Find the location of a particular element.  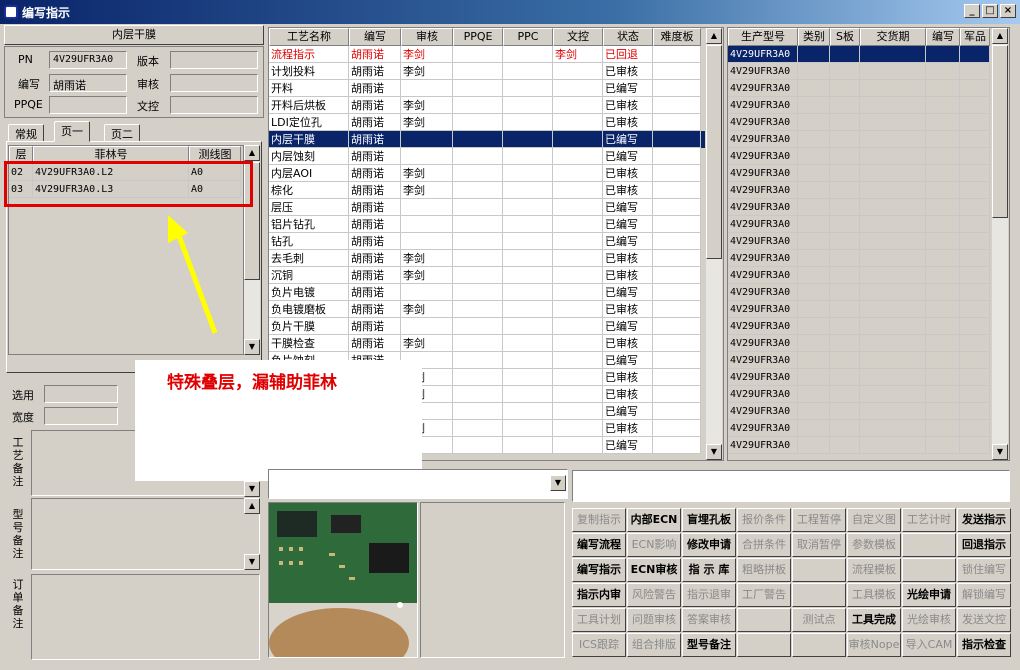

action-button: ICS跟踪 is located at coordinates (599, 645).